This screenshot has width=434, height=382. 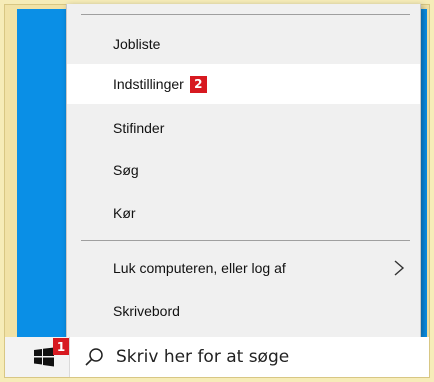 I want to click on menu-item-label: Kør, so click(x=124, y=213).